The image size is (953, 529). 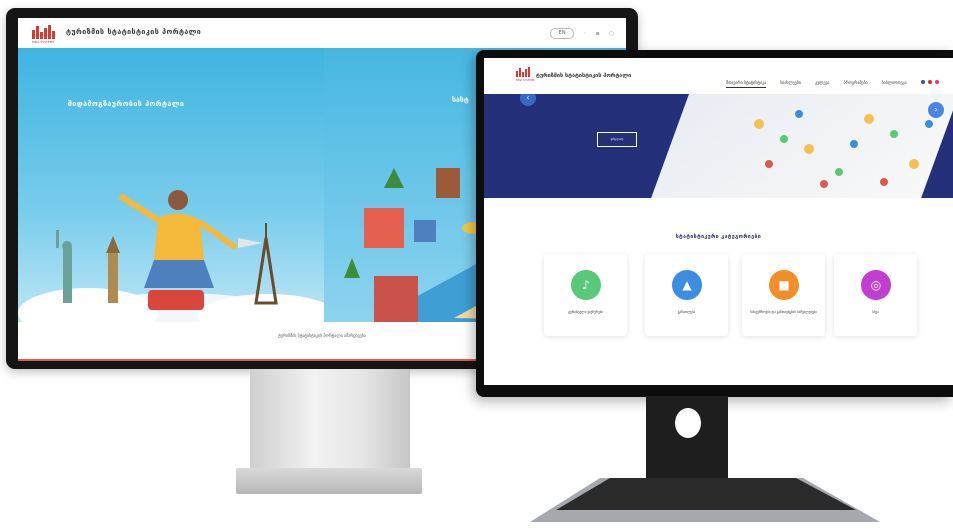 I want to click on search-icon: ○, so click(x=611, y=33).